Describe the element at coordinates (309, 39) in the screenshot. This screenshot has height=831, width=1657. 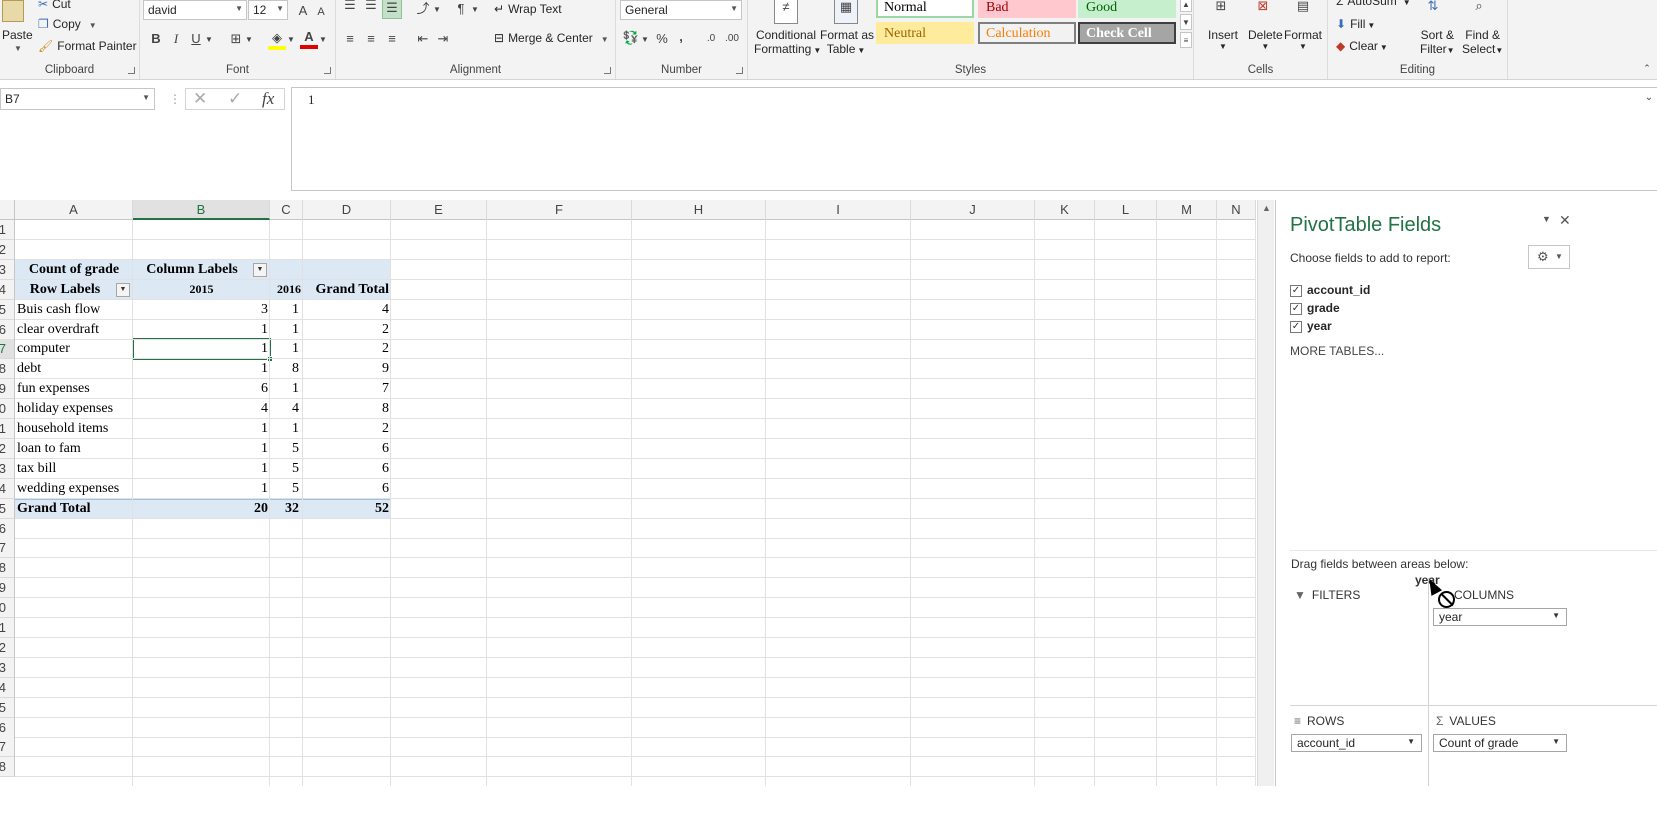
I see `font-color-button: A` at that location.